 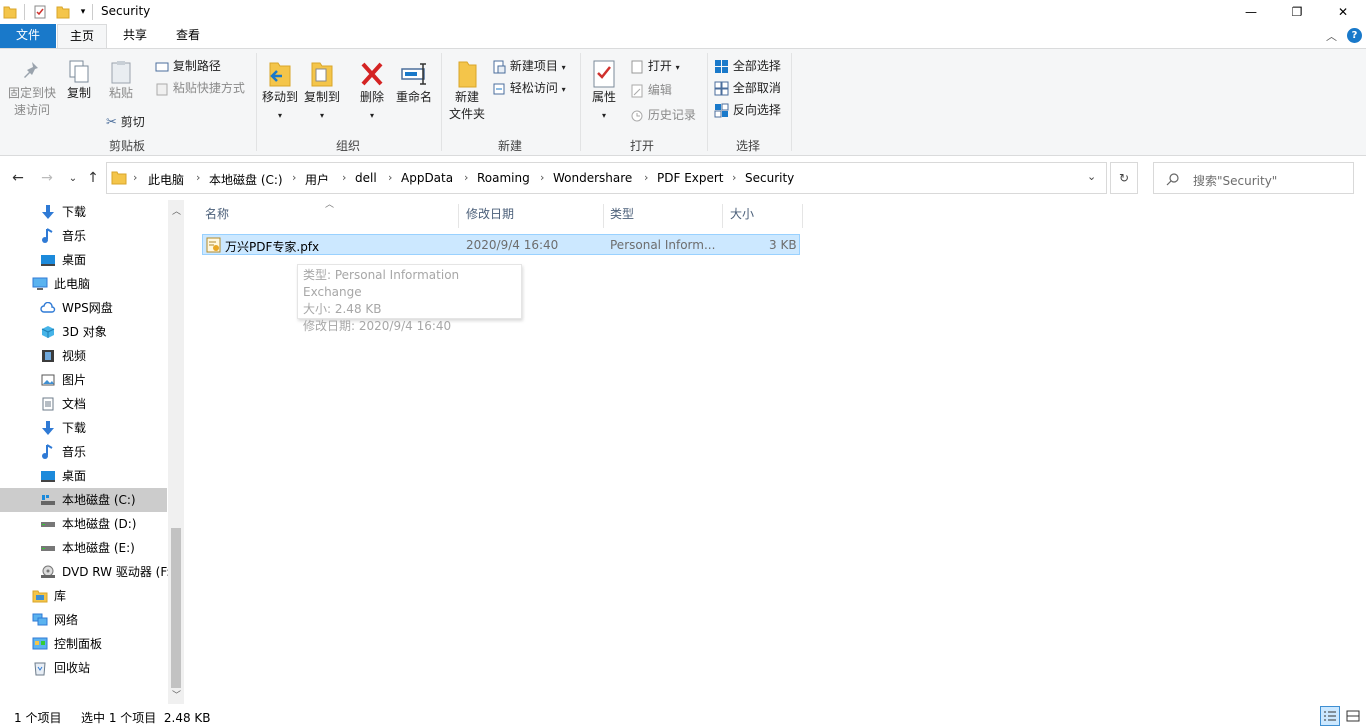 What do you see at coordinates (28, 36) in the screenshot?
I see `tab-file: 文件` at bounding box center [28, 36].